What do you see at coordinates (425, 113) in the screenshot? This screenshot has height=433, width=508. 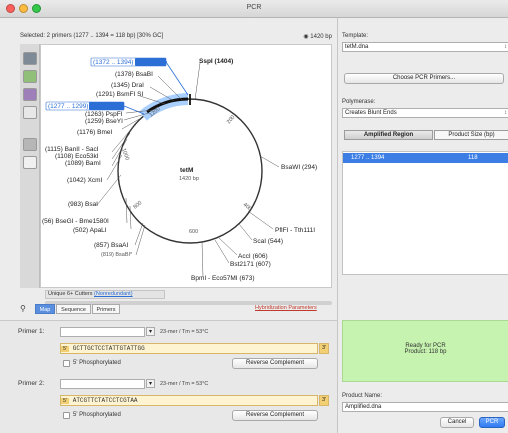 I see `polymerase-select: Creates Blunt Ends ↕` at bounding box center [425, 113].